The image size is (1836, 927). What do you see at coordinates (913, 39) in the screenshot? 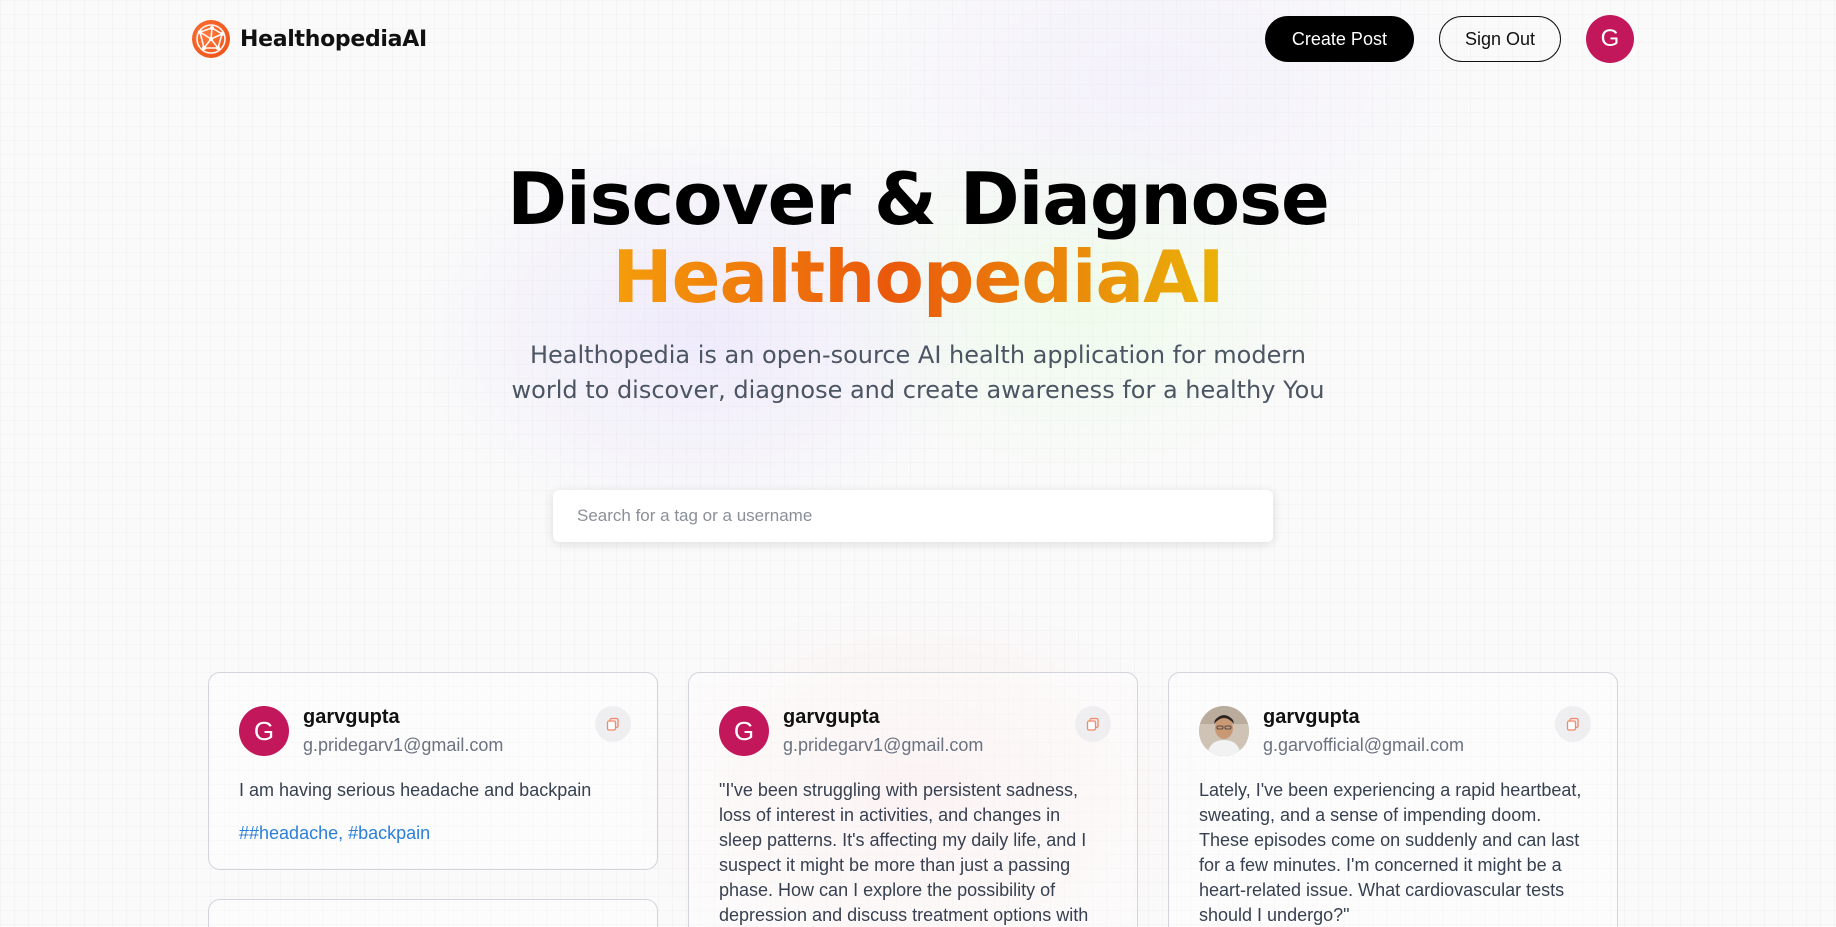
I see `top-nav: HealthopediaAI Create Post Sign Out G` at bounding box center [913, 39].